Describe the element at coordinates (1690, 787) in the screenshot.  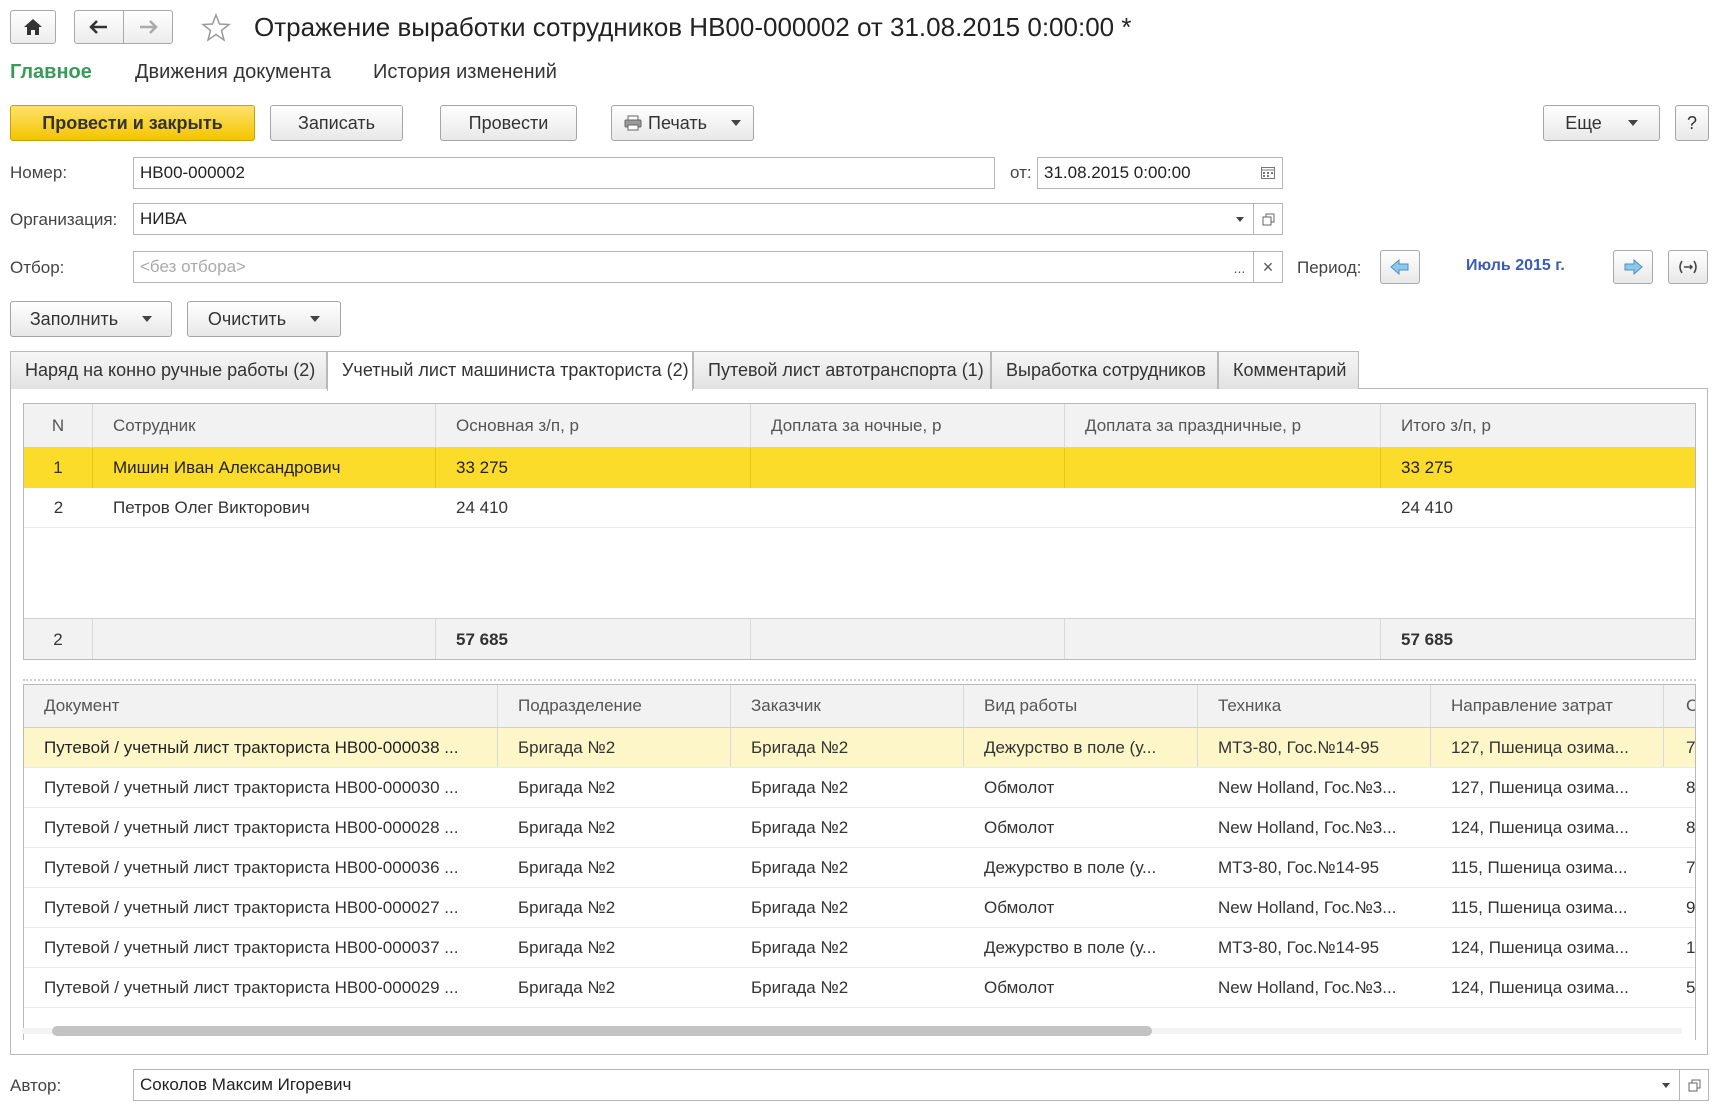
I see `table-cell: 8` at that location.